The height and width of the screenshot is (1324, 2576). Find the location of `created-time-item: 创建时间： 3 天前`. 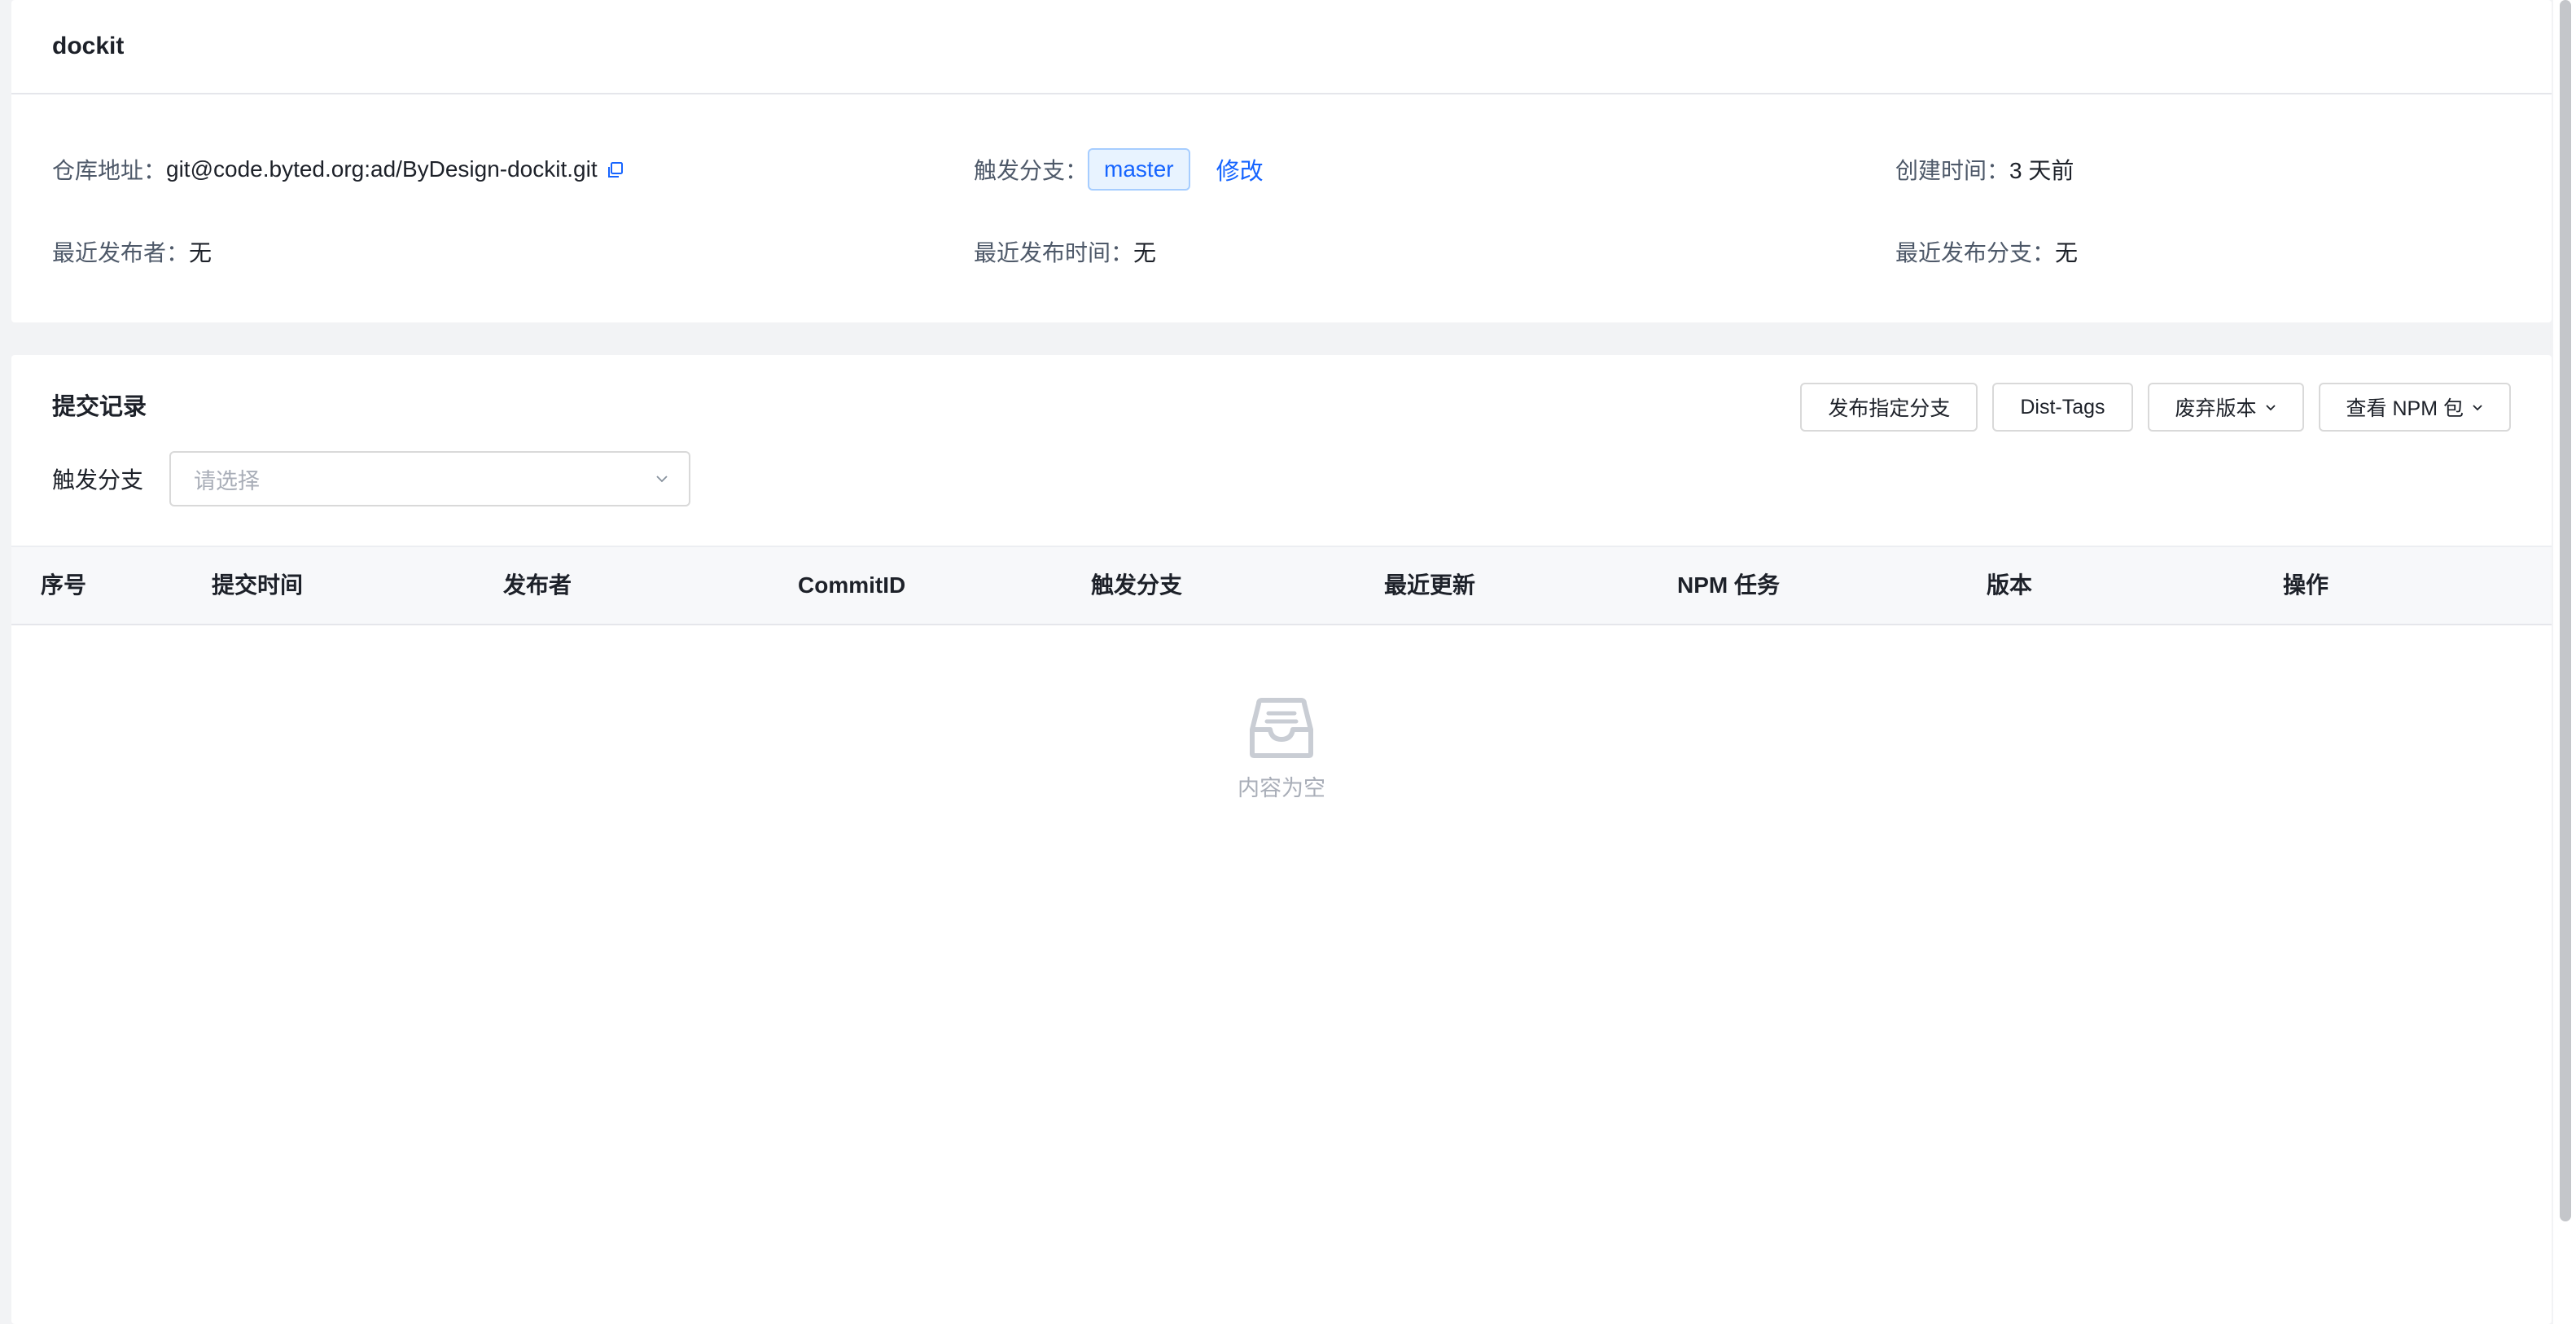

created-time-item: 创建时间： 3 天前 is located at coordinates (1984, 169).